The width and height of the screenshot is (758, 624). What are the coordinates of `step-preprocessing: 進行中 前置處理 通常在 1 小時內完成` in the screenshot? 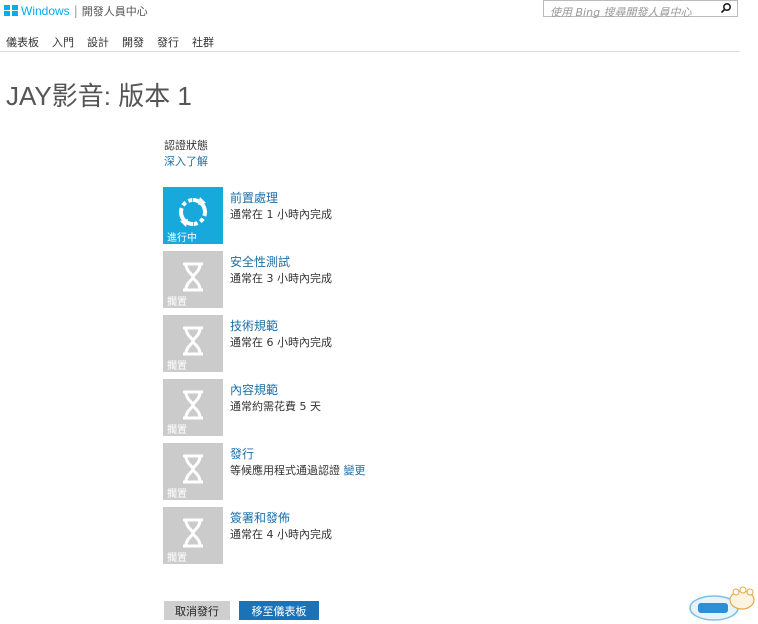 It's located at (293, 215).